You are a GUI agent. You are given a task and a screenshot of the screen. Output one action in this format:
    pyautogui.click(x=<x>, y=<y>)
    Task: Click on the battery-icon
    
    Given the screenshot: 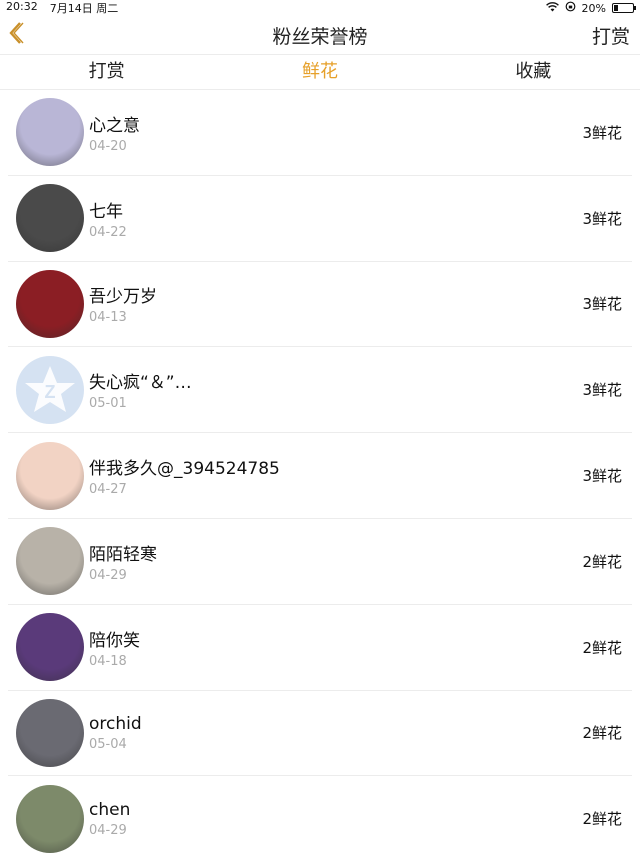 What is the action you would take?
    pyautogui.click(x=624, y=8)
    